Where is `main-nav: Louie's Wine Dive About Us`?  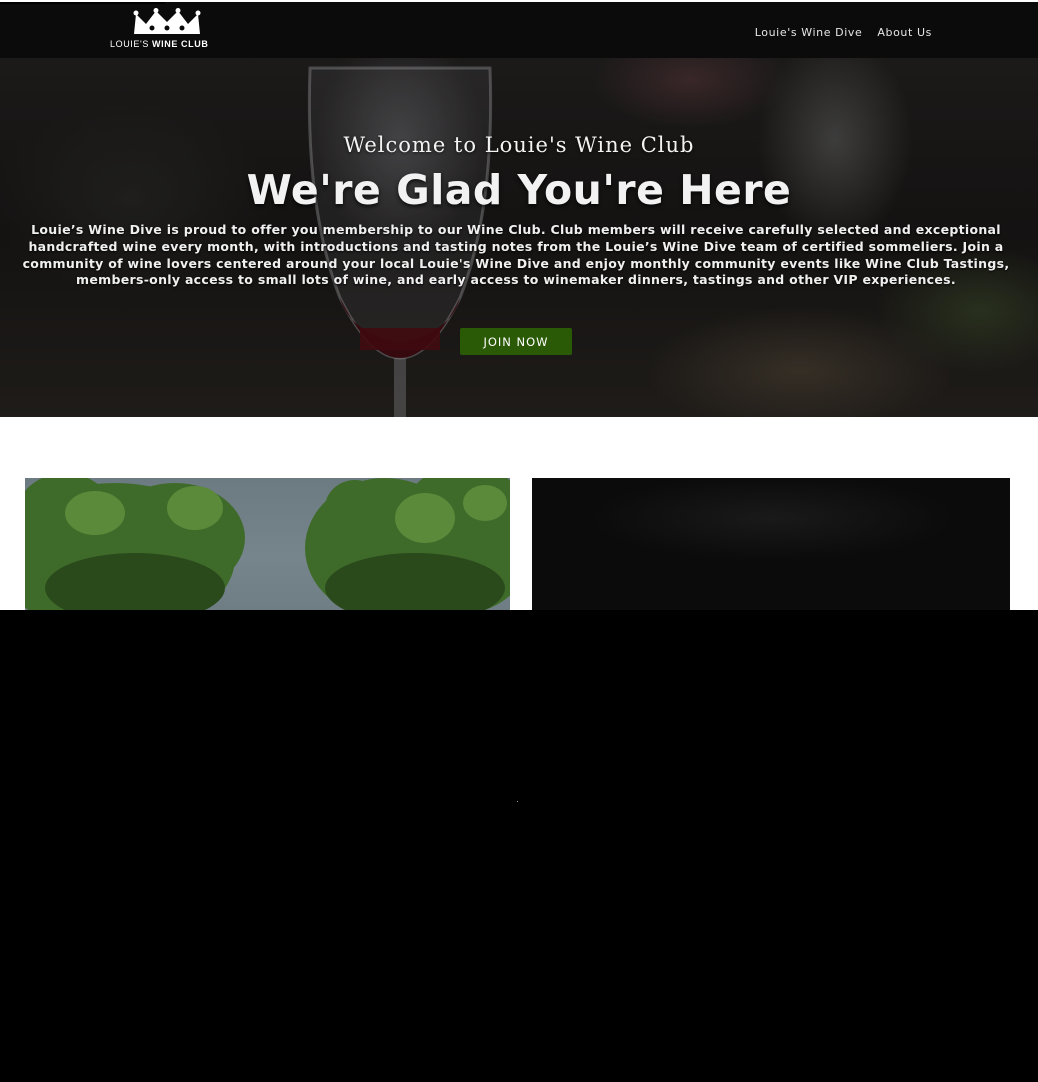
main-nav: Louie's Wine Dive About Us is located at coordinates (843, 32).